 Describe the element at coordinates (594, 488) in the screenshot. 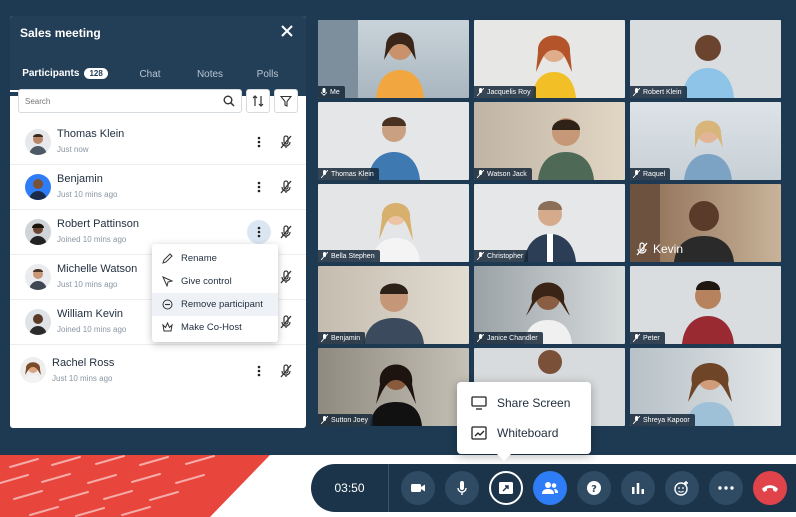

I see `qna-button: ?` at that location.